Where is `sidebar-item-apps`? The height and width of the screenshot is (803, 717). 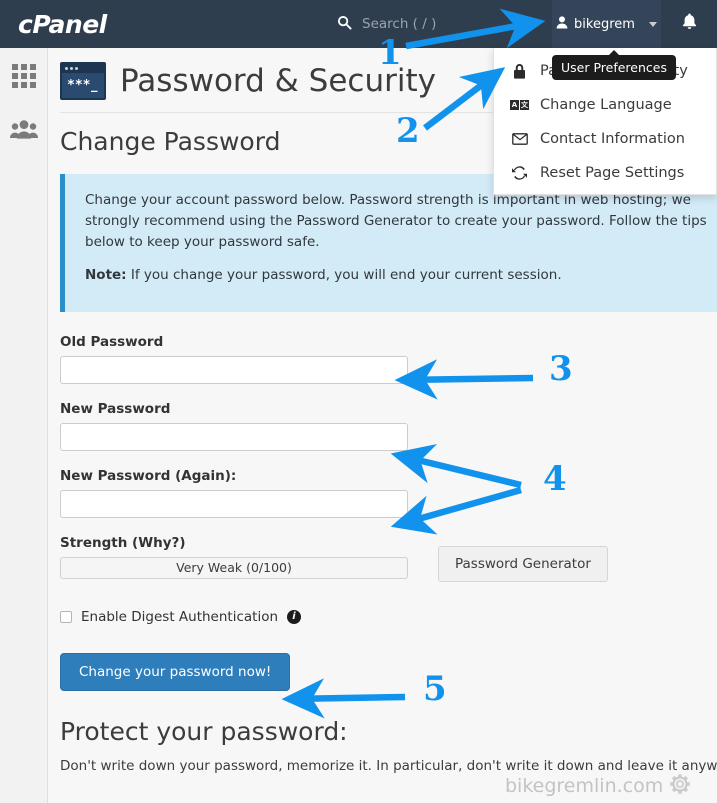
sidebar-item-apps is located at coordinates (24, 76).